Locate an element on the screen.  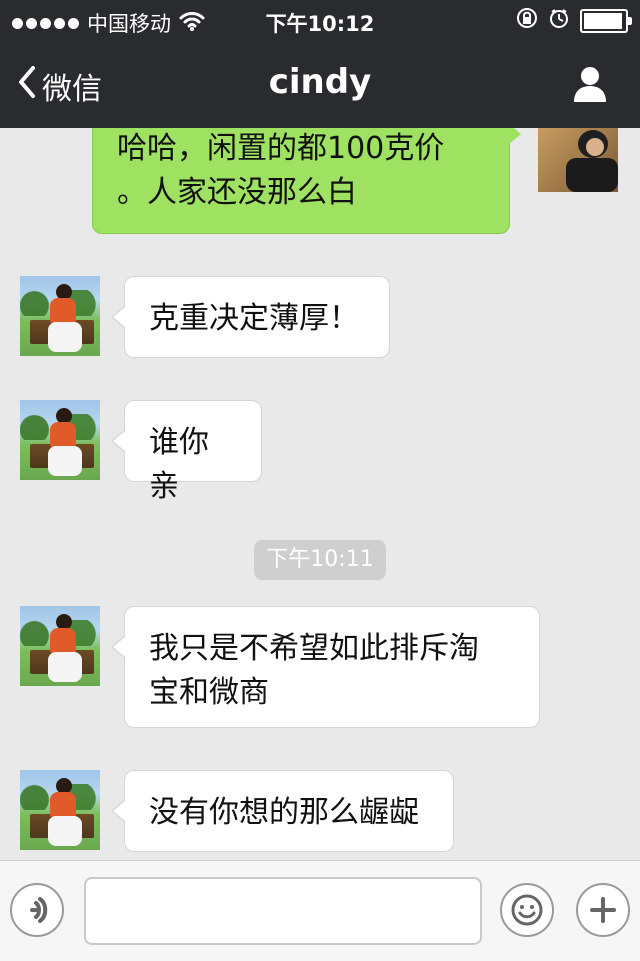
plus-icon is located at coordinates (603, 910).